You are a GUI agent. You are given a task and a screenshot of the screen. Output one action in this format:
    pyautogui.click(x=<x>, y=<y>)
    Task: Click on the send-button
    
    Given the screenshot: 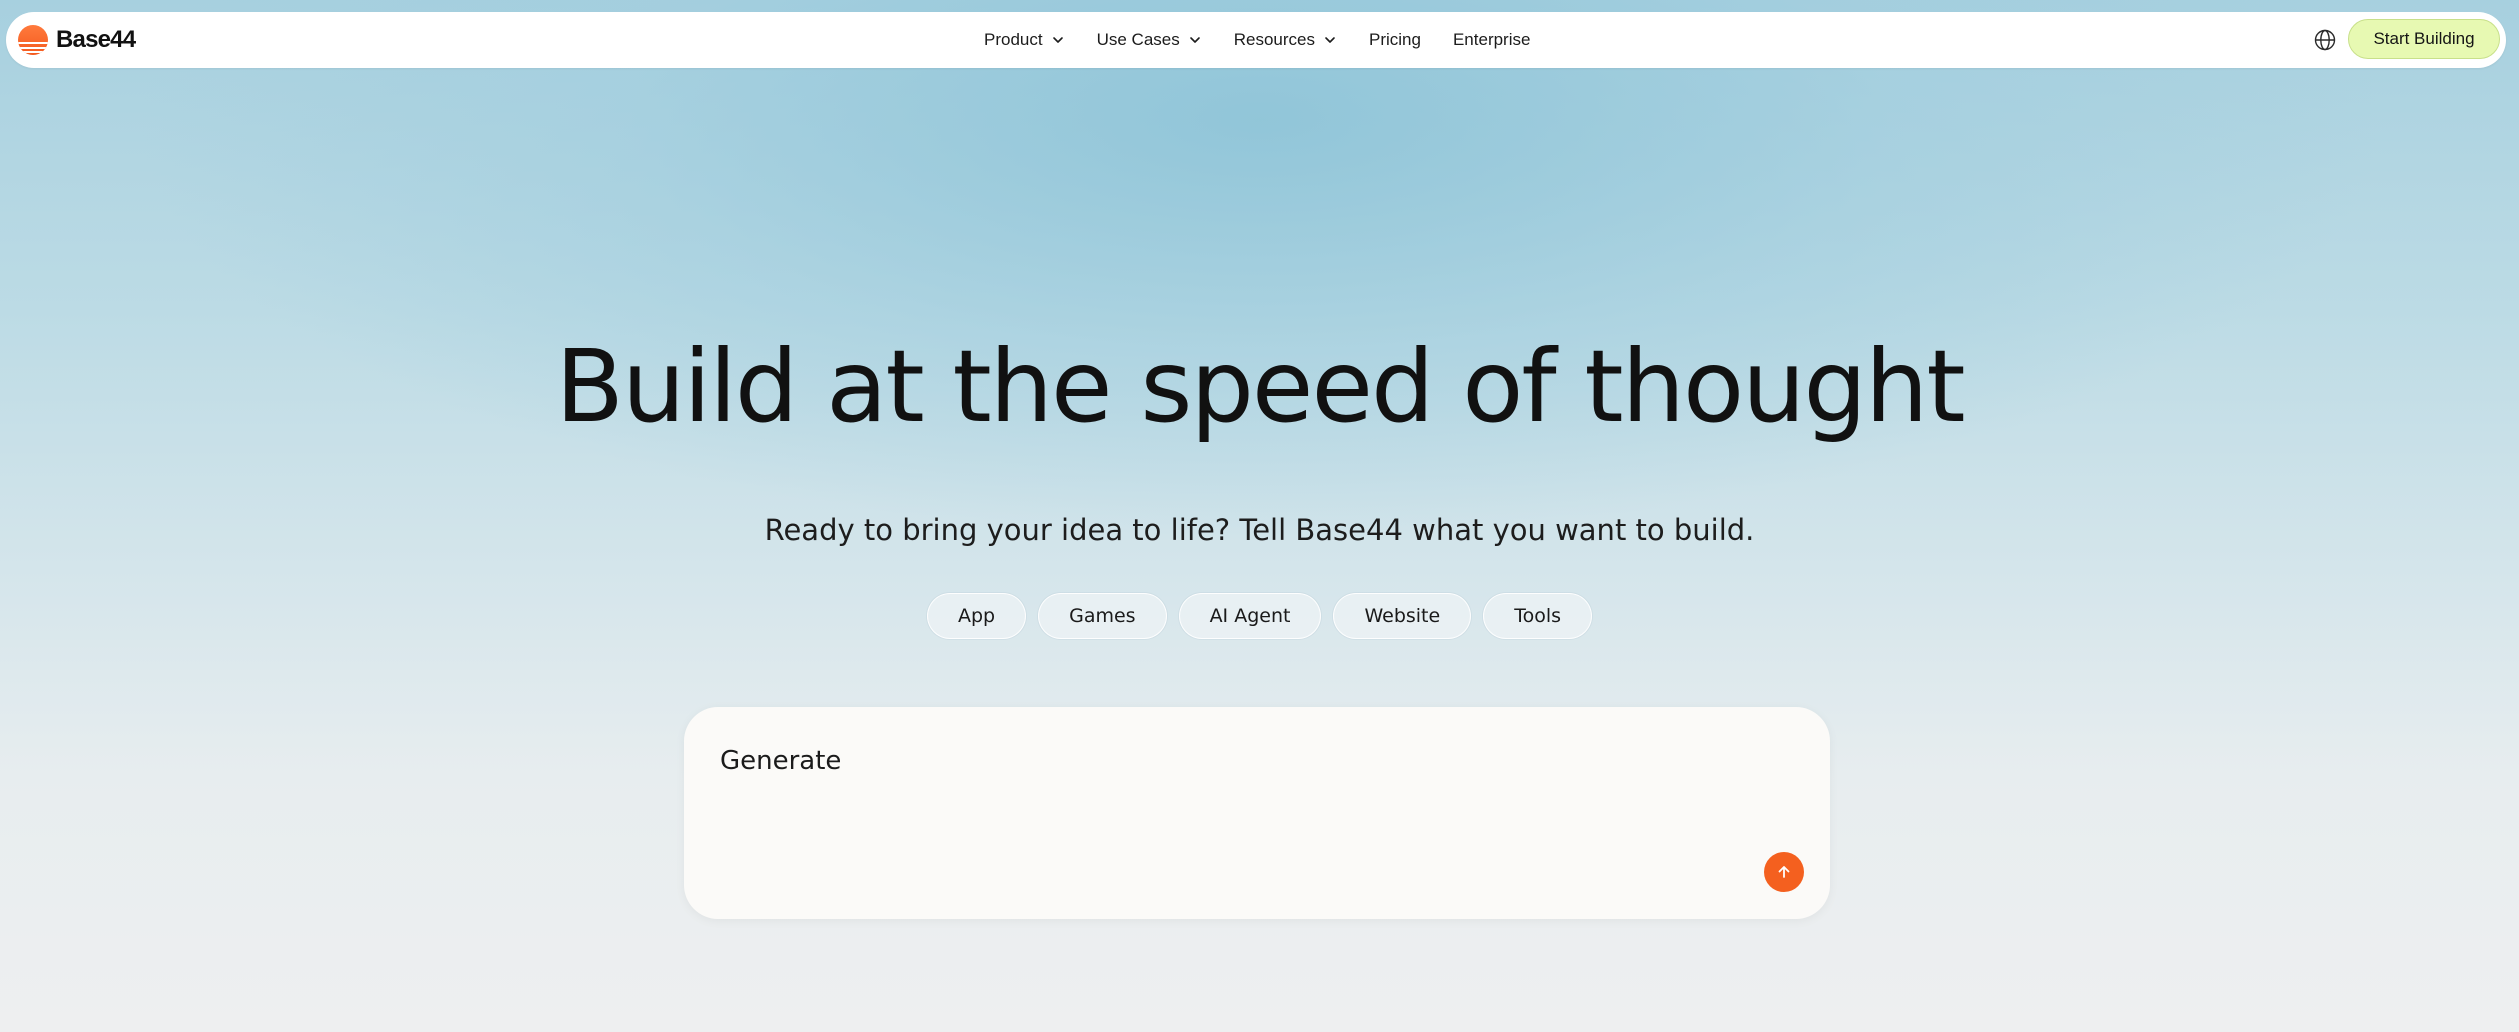 What is the action you would take?
    pyautogui.click(x=1784, y=872)
    